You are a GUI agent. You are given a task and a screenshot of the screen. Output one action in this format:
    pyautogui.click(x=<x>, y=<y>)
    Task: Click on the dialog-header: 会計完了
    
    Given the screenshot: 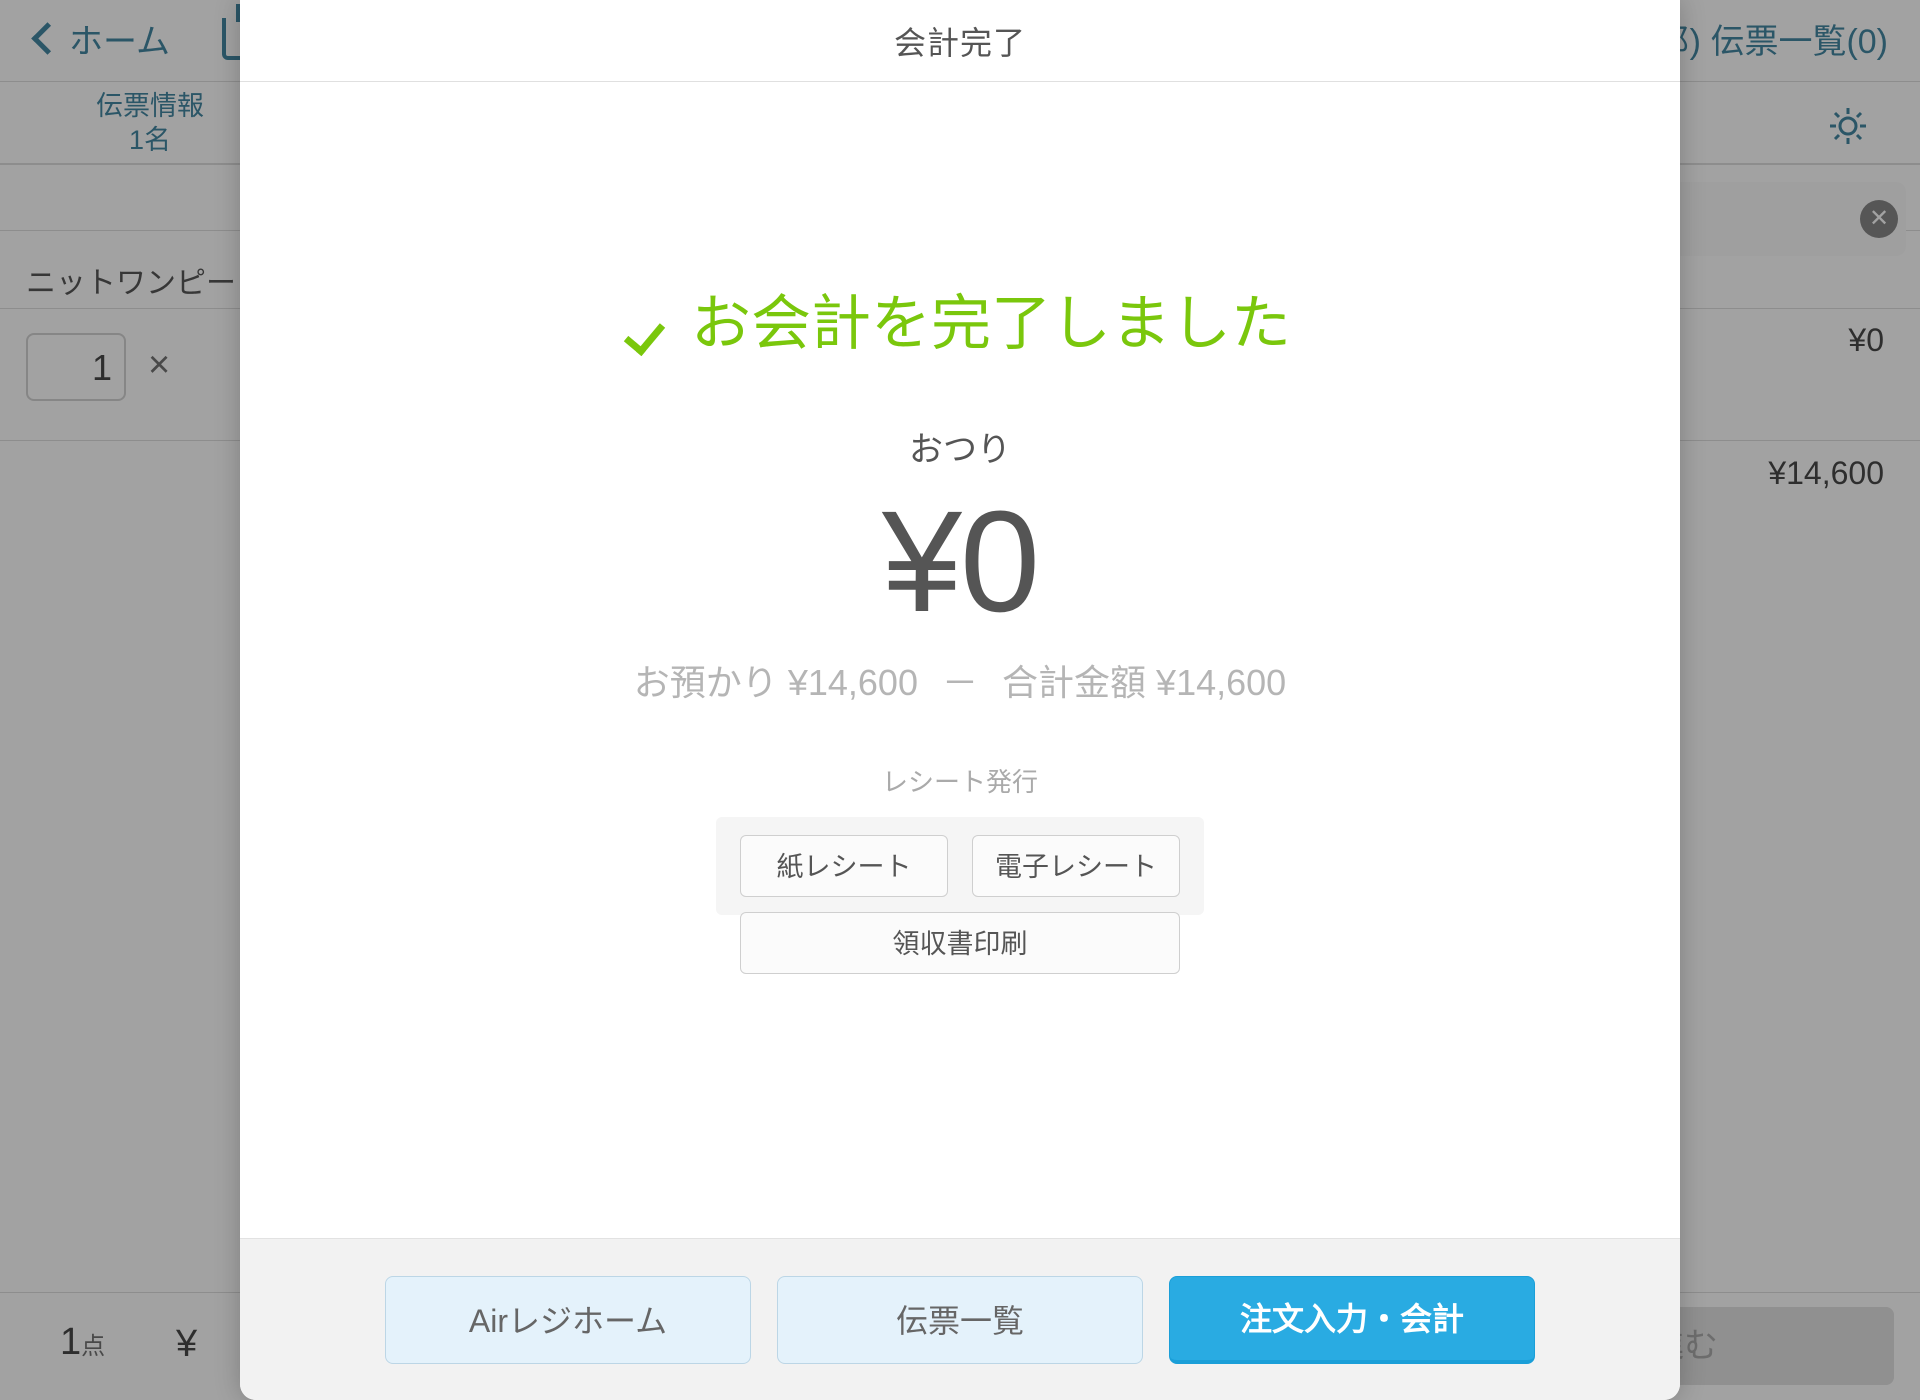 What is the action you would take?
    pyautogui.click(x=960, y=41)
    